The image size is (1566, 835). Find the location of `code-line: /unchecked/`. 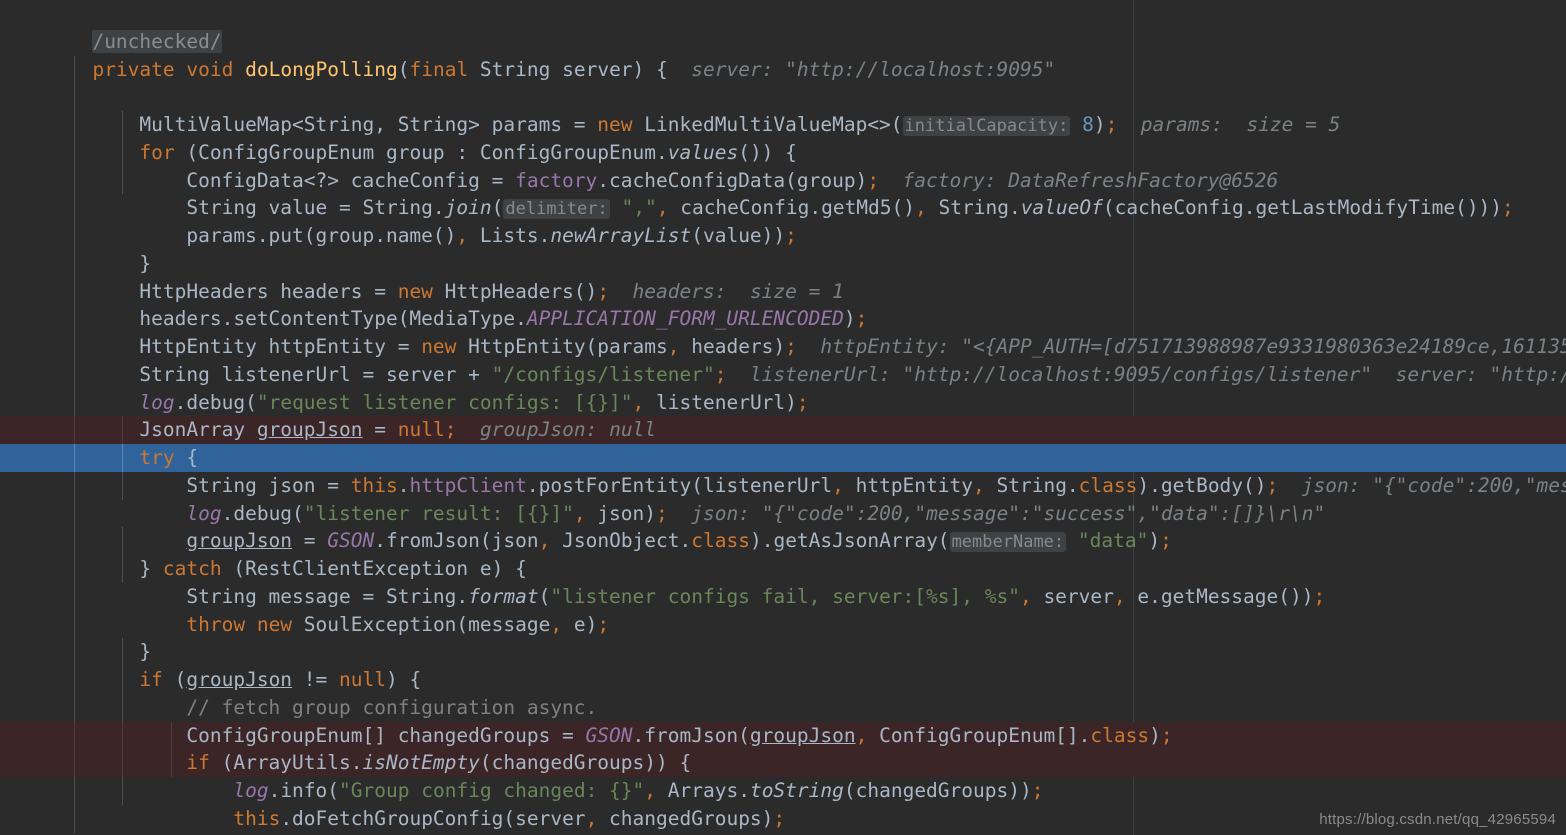

code-line: /unchecked/ is located at coordinates (783, 26).